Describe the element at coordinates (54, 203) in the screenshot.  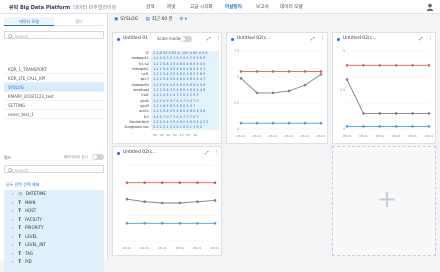
I see `field-item: ✓ T MAIN` at that location.